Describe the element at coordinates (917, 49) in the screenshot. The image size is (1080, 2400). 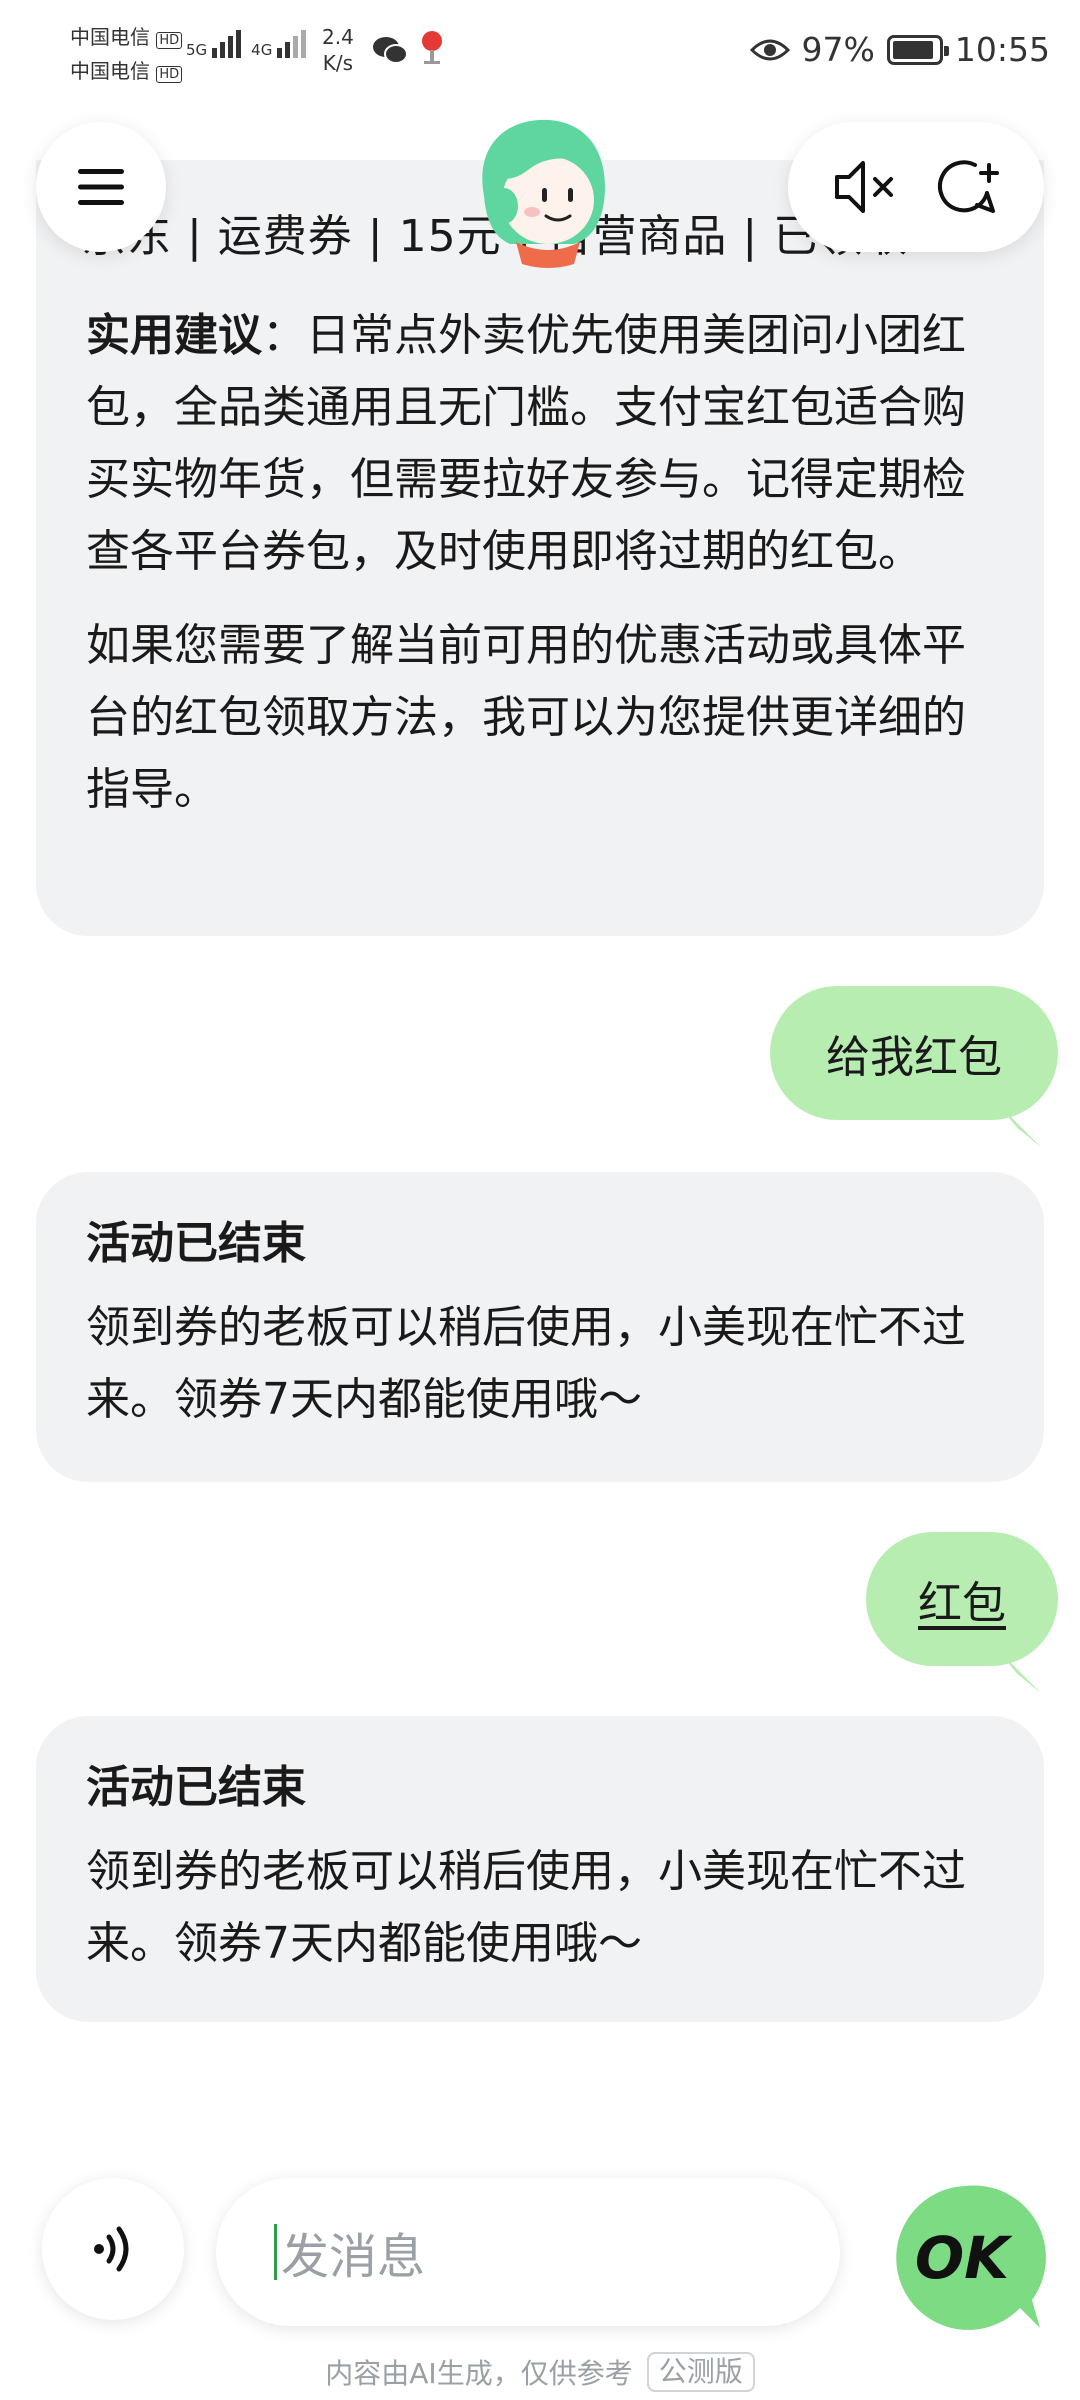
I see `battery-icon` at that location.